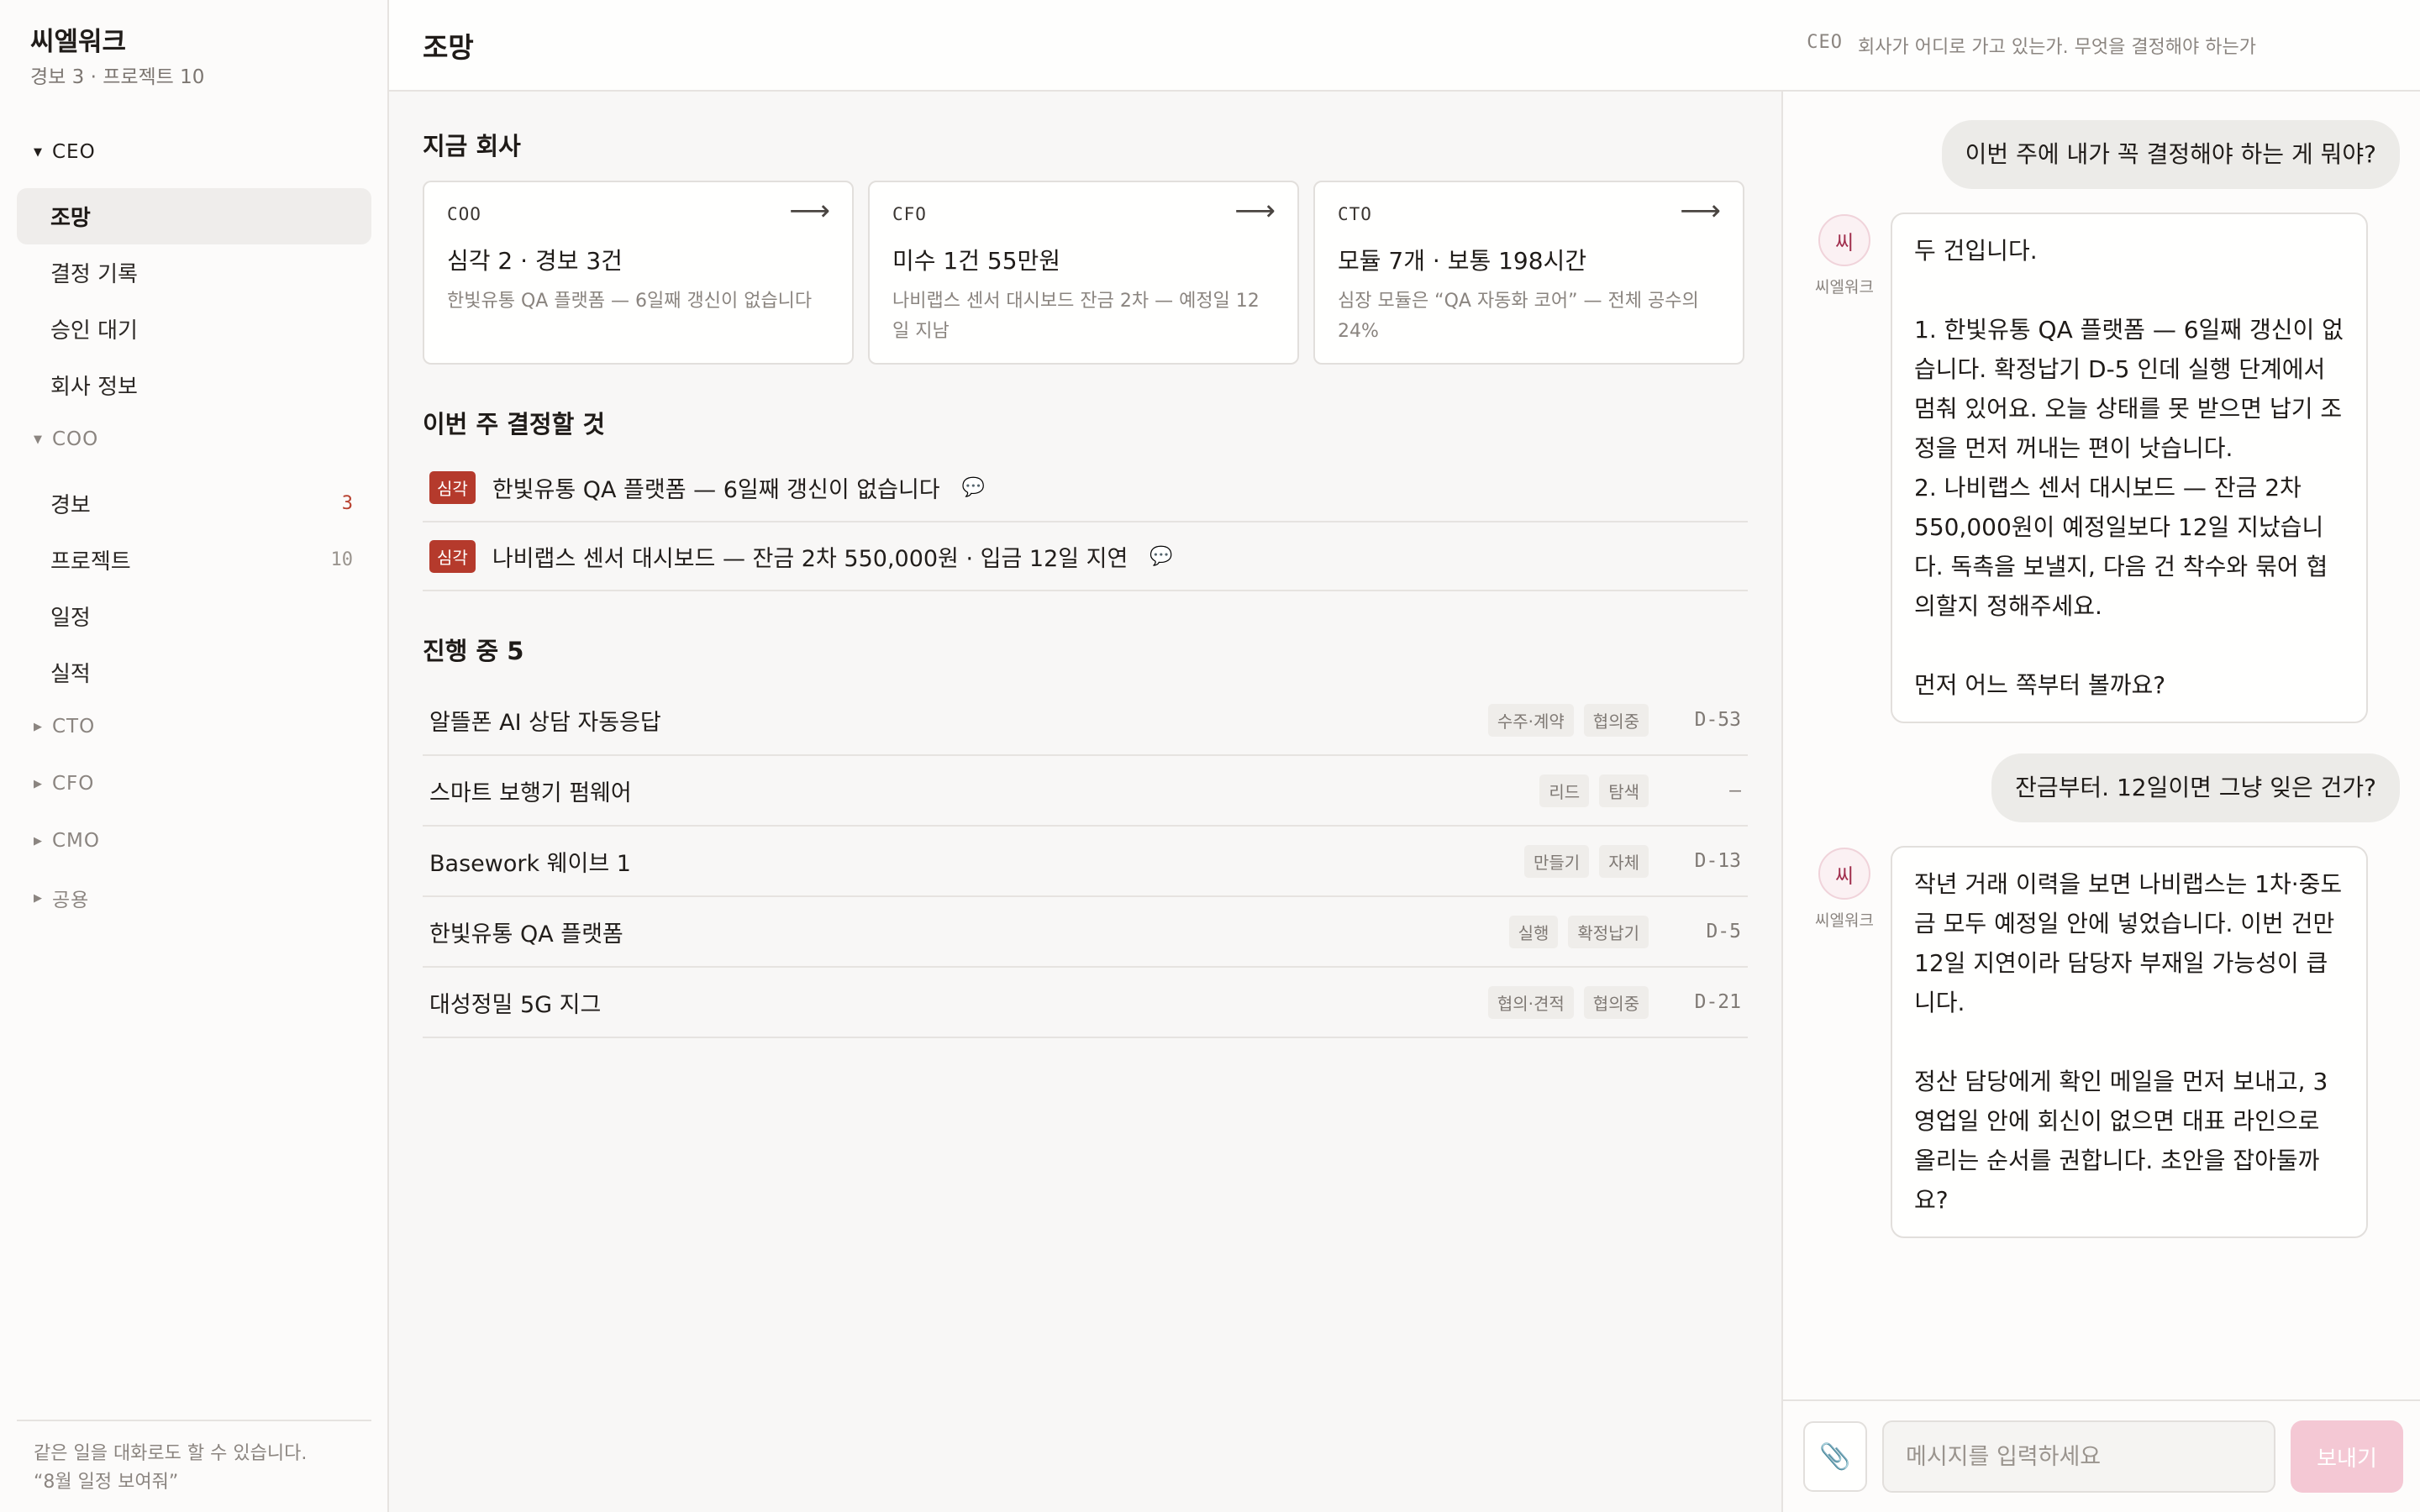 The image size is (2420, 1512). Describe the element at coordinates (107, 1482) in the screenshot. I see `hint-example: “8월 일정 보여줘”` at that location.